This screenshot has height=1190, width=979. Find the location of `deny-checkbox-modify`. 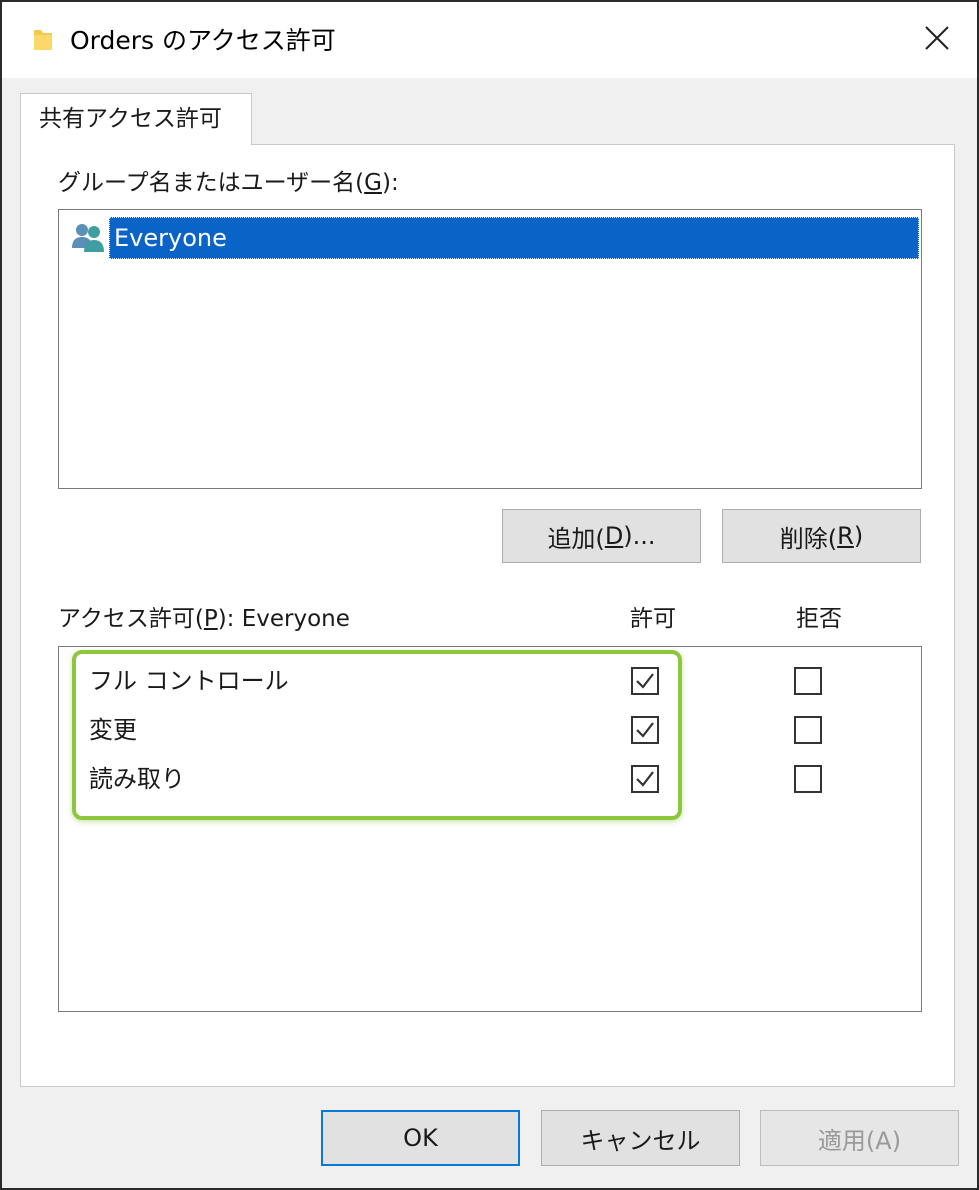

deny-checkbox-modify is located at coordinates (808, 730).